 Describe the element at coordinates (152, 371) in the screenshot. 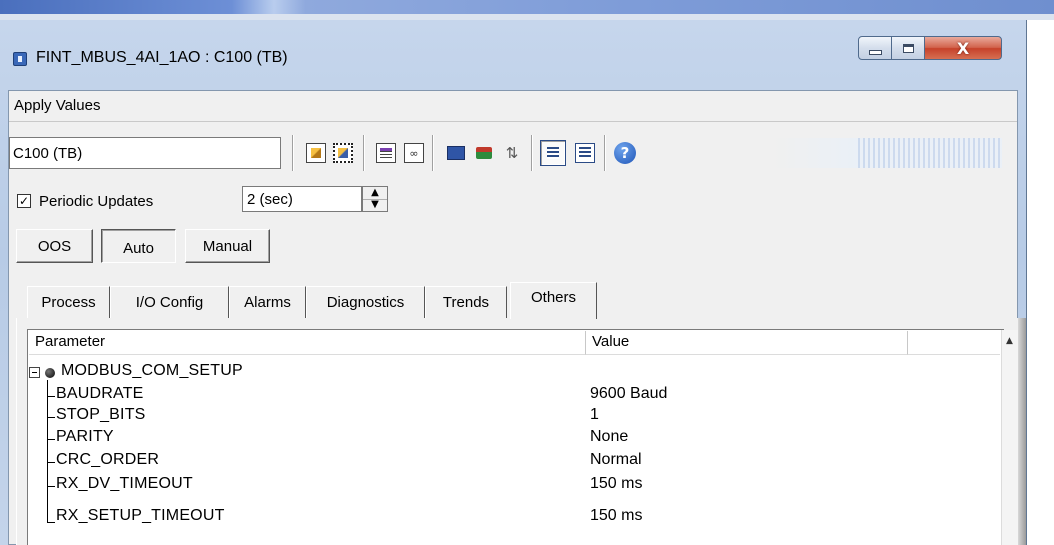

I see `tree-group-label: MODBUS_COM_SETUP` at that location.